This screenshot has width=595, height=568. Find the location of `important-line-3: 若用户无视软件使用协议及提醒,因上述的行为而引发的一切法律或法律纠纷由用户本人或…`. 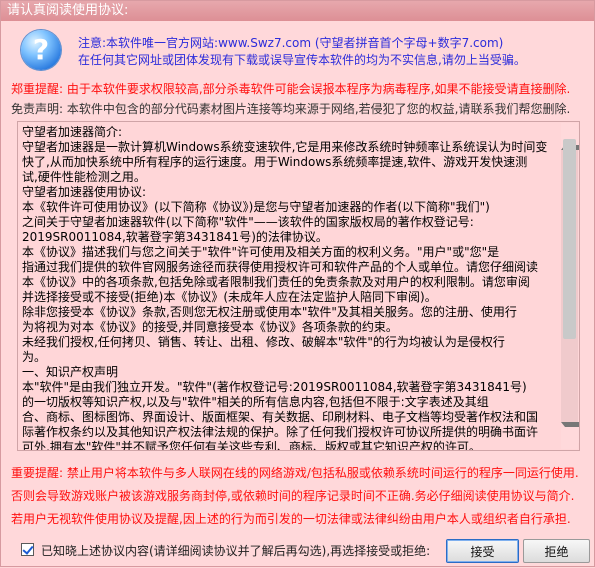

important-line-3: 若用户无视软件使用协议及提醒,因上述的行为而引发的一切法律或法律纠纷由用户本人或… is located at coordinates (291, 519).